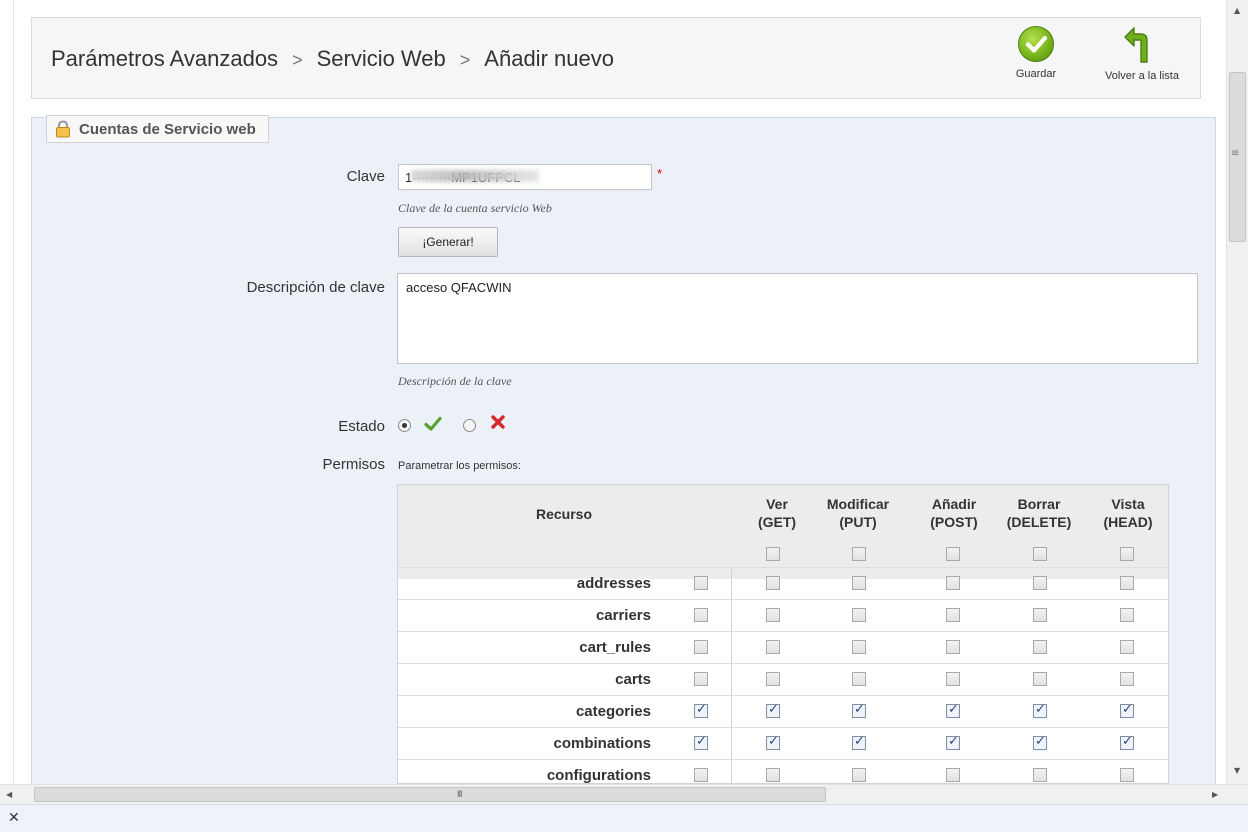  I want to click on head-header-line2: (HEAD), so click(1128, 522).